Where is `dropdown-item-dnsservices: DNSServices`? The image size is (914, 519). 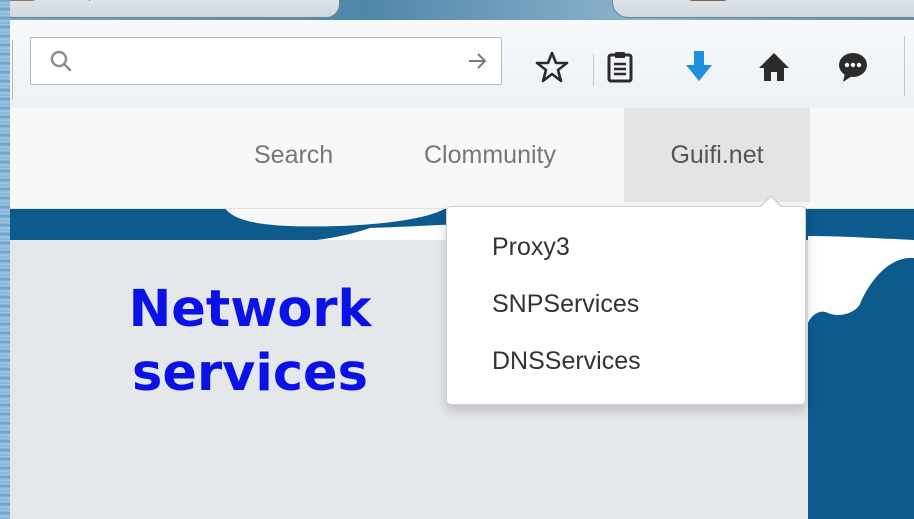
dropdown-item-dnsservices: DNSServices is located at coordinates (566, 361).